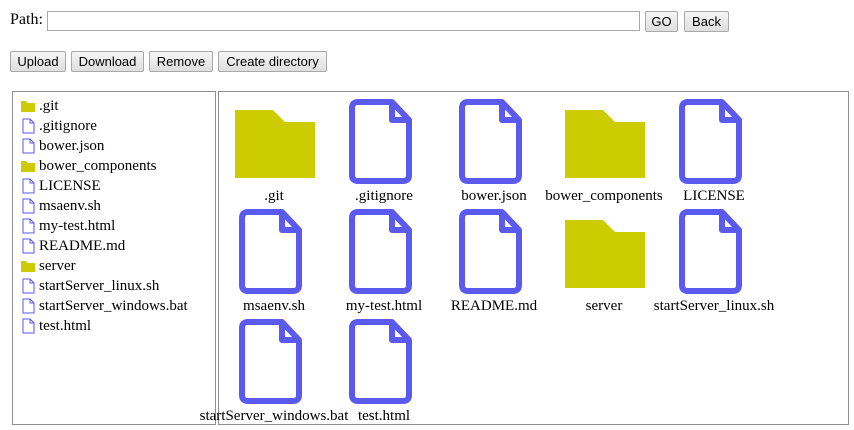 The width and height of the screenshot is (854, 430). I want to click on tree-item: my-test.html, so click(67, 226).